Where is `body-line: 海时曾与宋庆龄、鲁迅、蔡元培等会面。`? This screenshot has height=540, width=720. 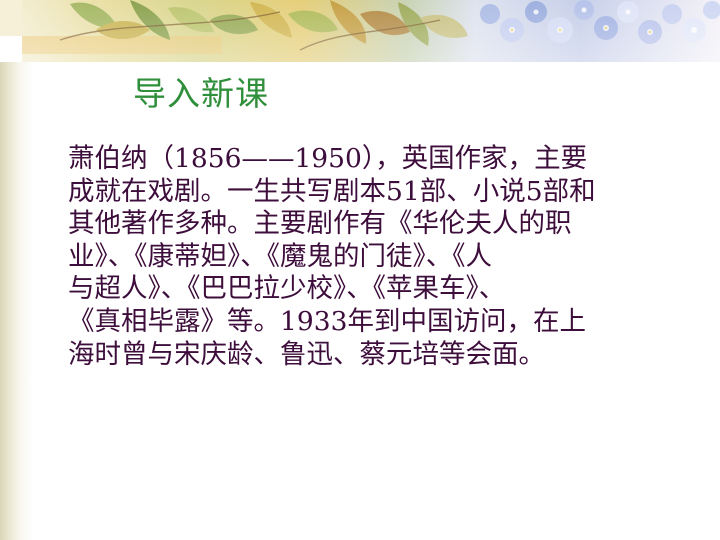 body-line: 海时曾与宋庆龄、鲁迅、蔡元培等会面。 is located at coordinates (306, 354).